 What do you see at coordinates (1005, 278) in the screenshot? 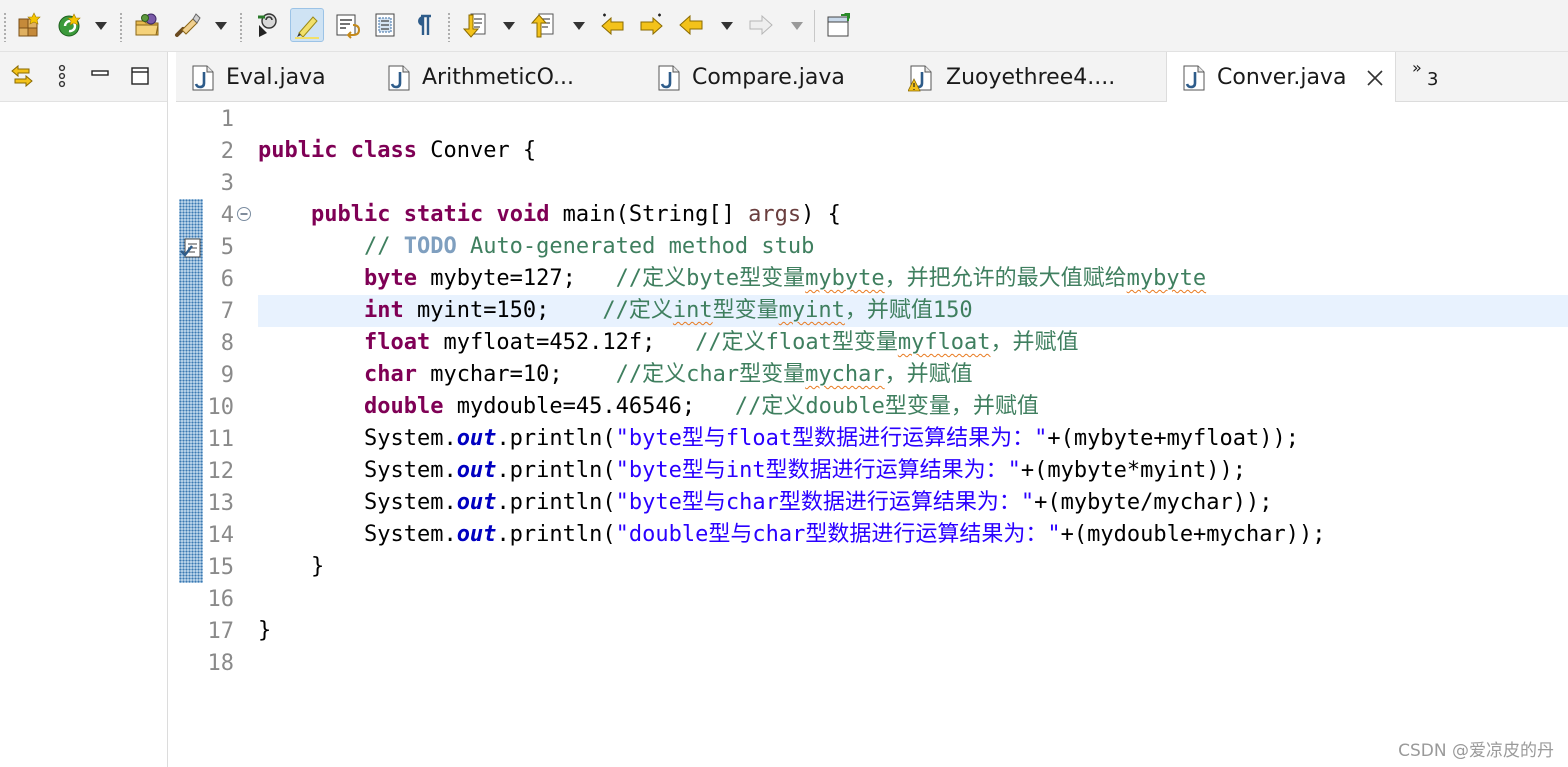
I see `comment: ，并把允许的最大值赋给` at bounding box center [1005, 278].